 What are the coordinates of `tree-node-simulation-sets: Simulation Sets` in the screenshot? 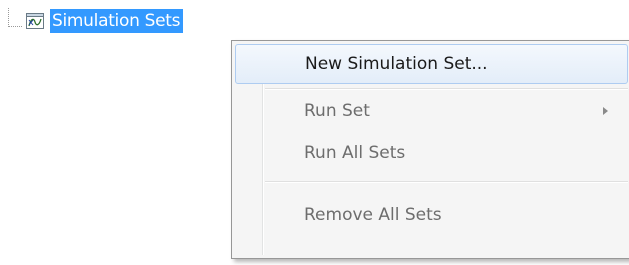 It's located at (105, 21).